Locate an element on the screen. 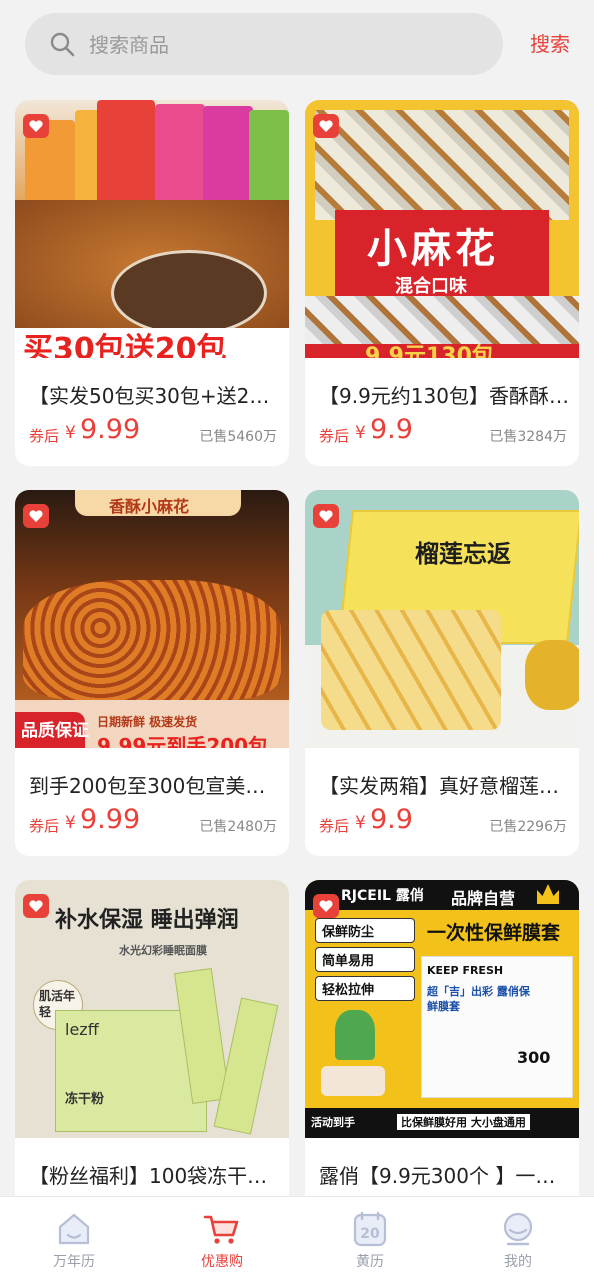 The height and width of the screenshot is (1281, 594). feature-list: 保鲜防尘 简单易用 轻松拉伸 is located at coordinates (365, 959).